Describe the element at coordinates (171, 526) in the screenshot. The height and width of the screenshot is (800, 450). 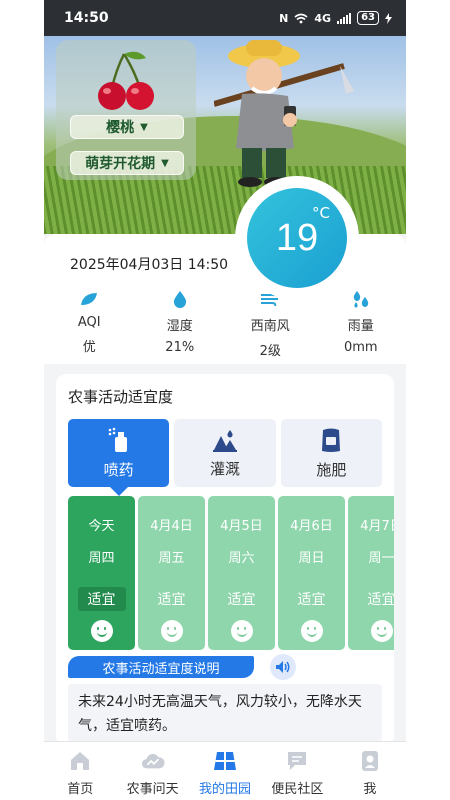
I see `day-date: 4月4日` at that location.